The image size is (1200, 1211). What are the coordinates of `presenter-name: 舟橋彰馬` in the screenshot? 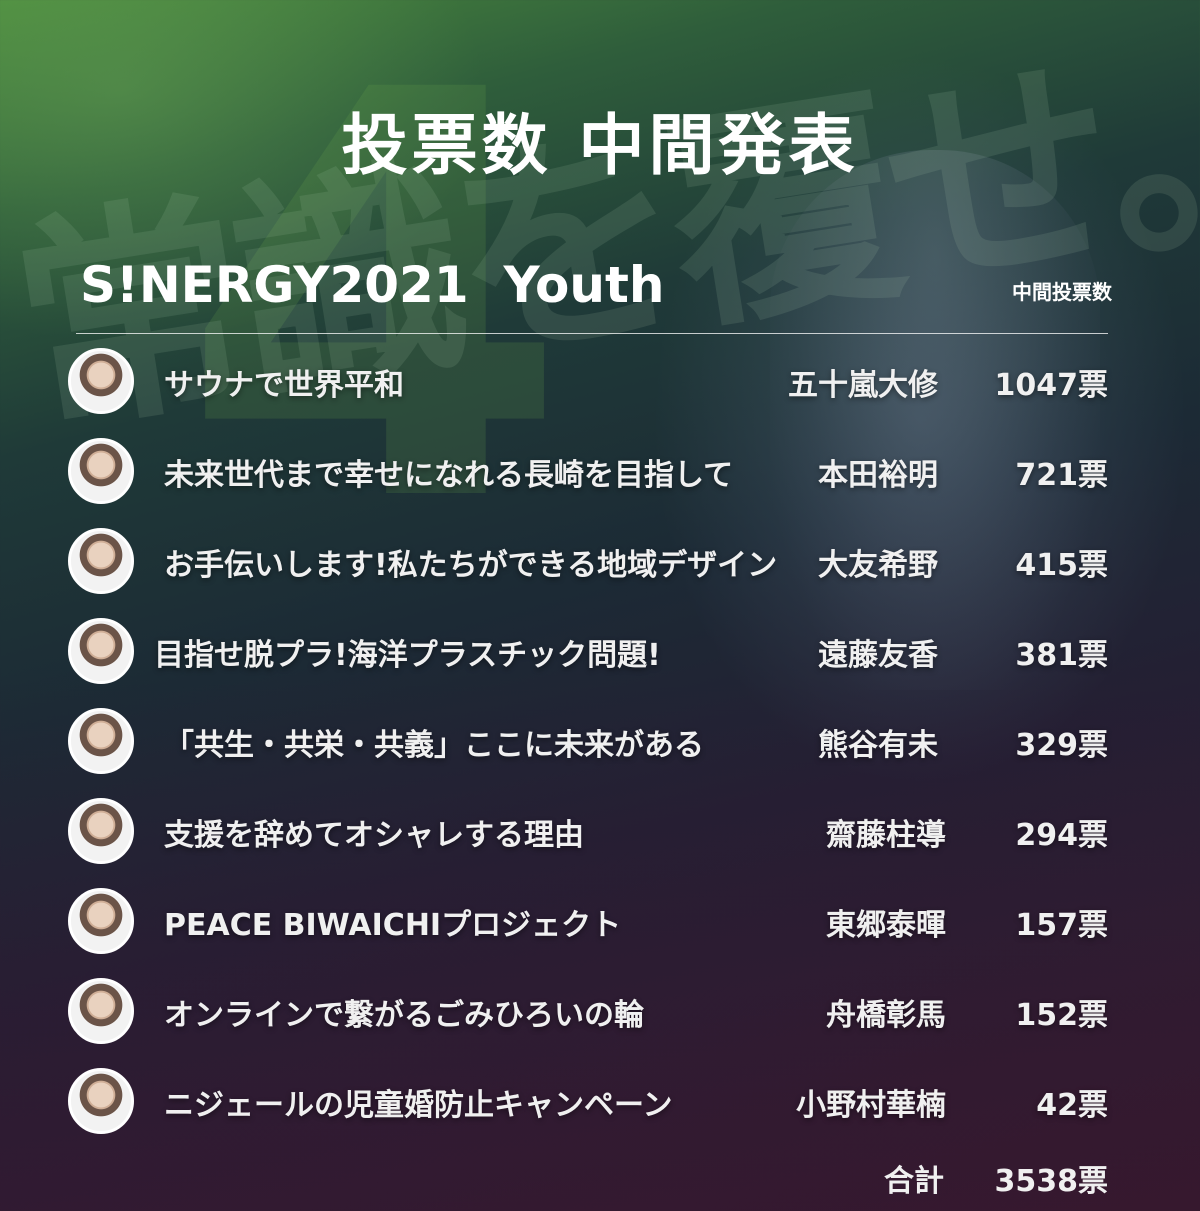 It's located at (886, 1015).